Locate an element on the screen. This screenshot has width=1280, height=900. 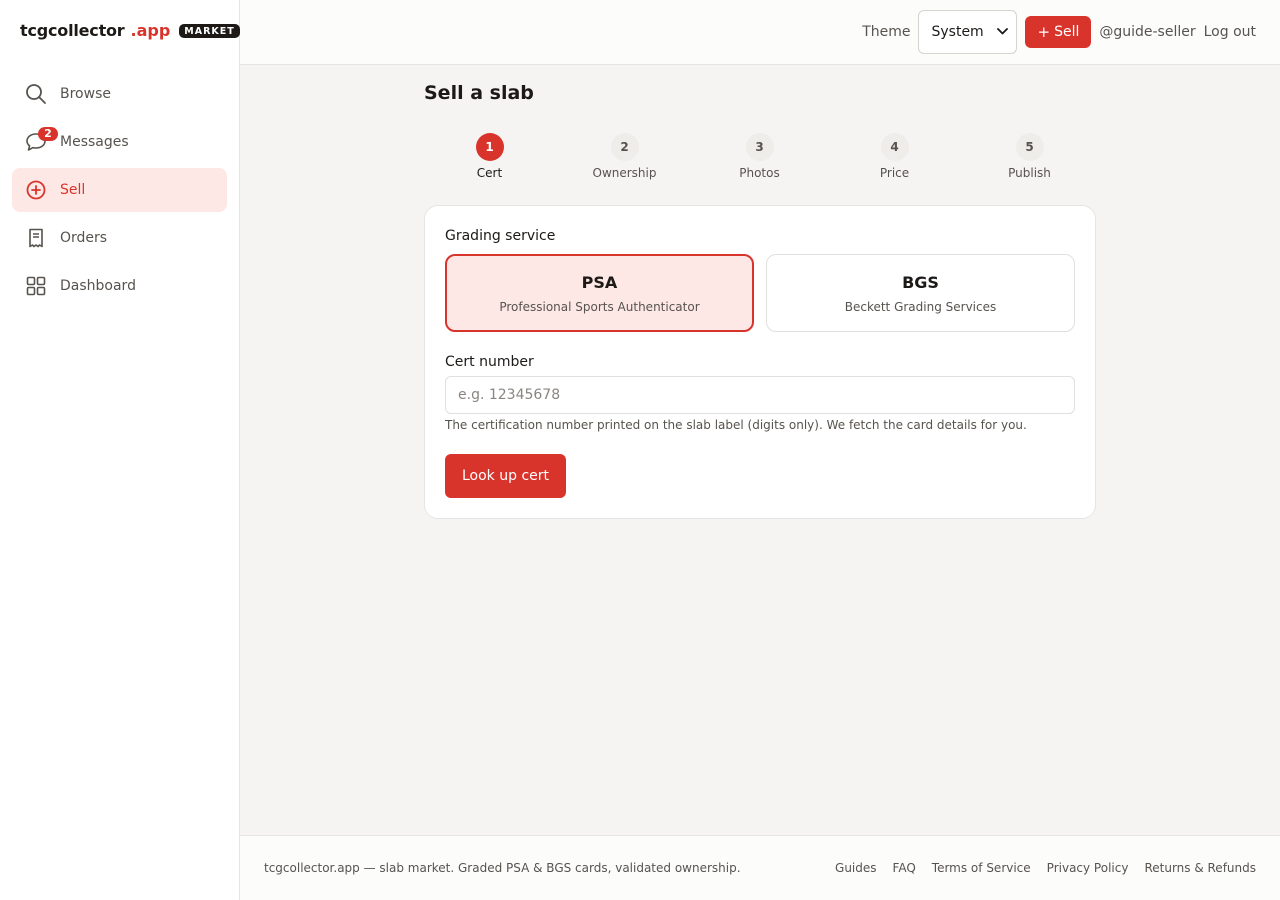
cert-number-input is located at coordinates (760, 395).